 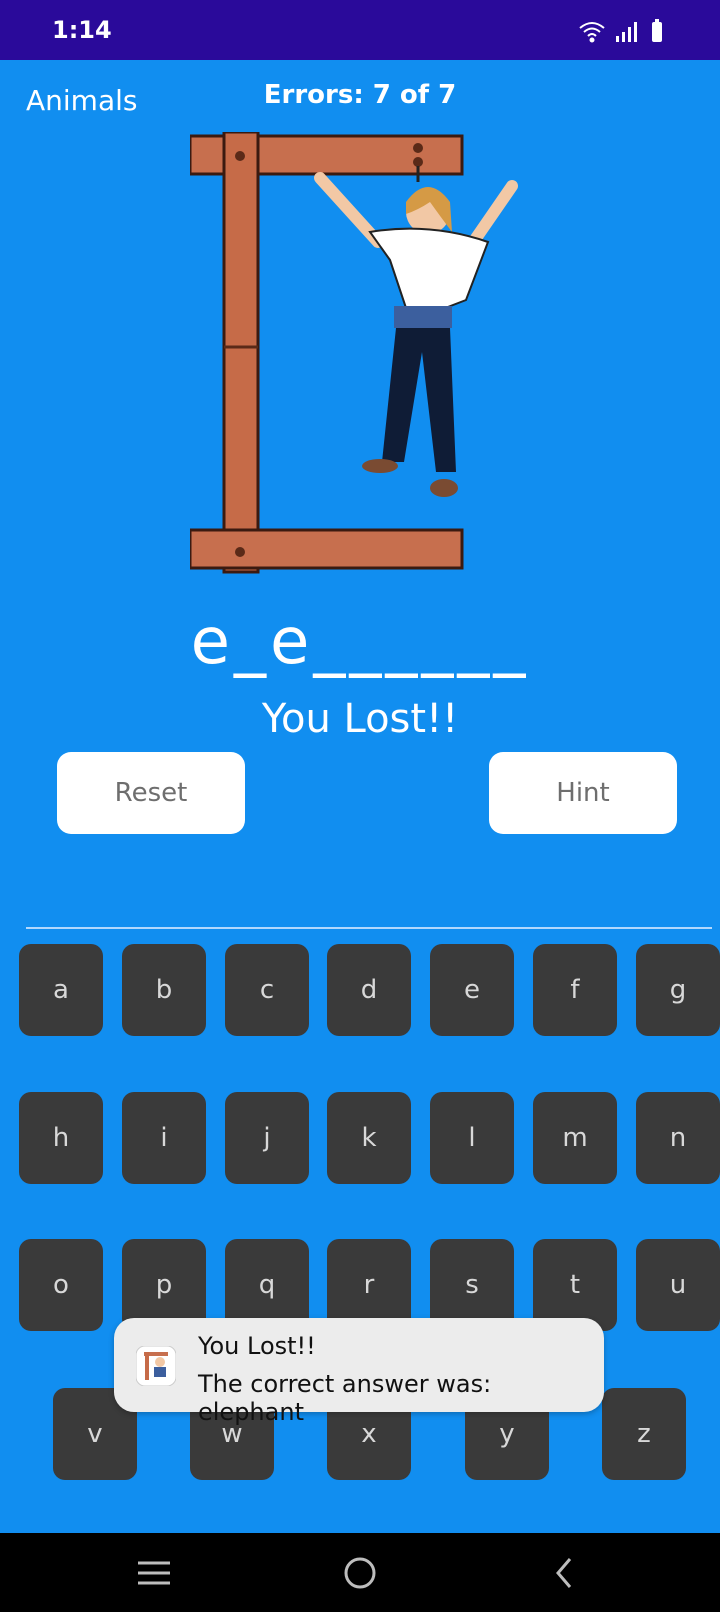 I want to click on key-n: n, so click(x=678, y=1138).